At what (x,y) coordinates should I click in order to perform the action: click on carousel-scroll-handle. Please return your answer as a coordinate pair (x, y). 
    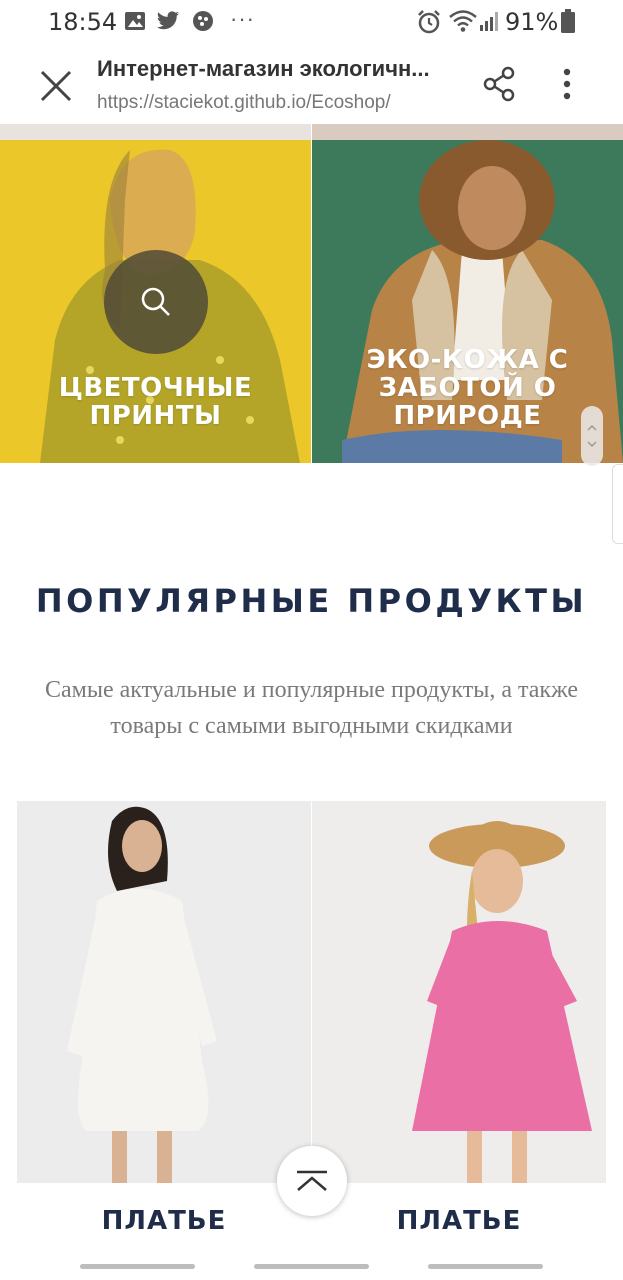
    Looking at the image, I should click on (592, 436).